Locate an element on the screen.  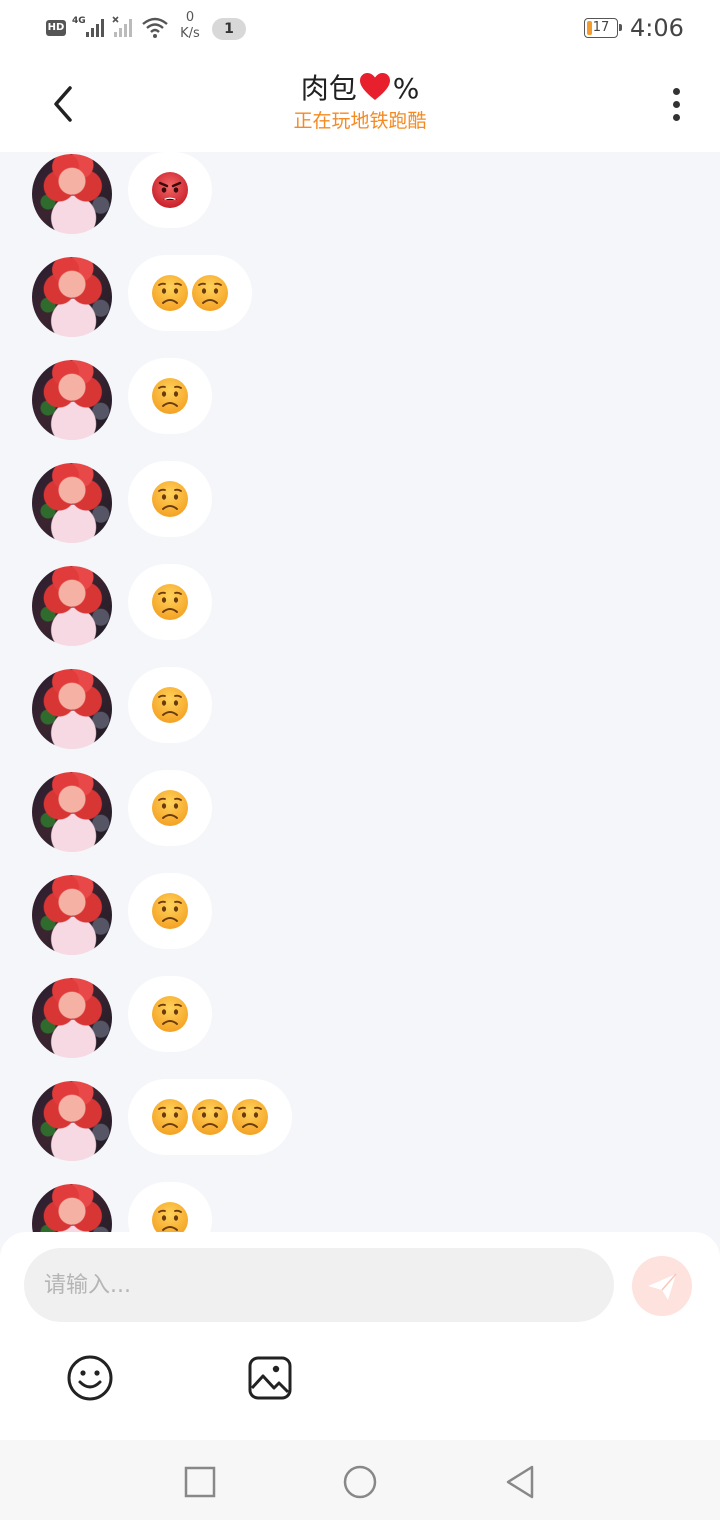
signal-icon is located at coordinates (95, 28).